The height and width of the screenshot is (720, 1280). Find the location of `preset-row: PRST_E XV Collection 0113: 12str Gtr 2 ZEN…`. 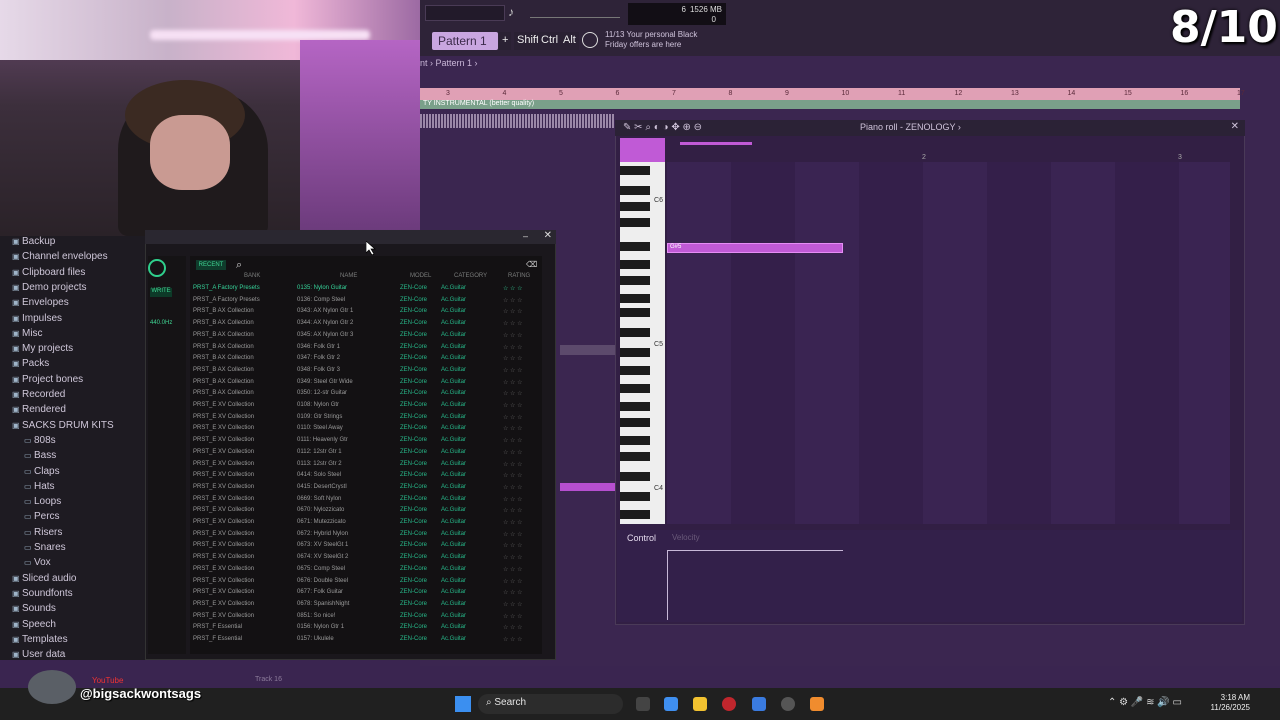

preset-row: PRST_E XV Collection 0113: 12str Gtr 2 ZEN… is located at coordinates (363, 467).